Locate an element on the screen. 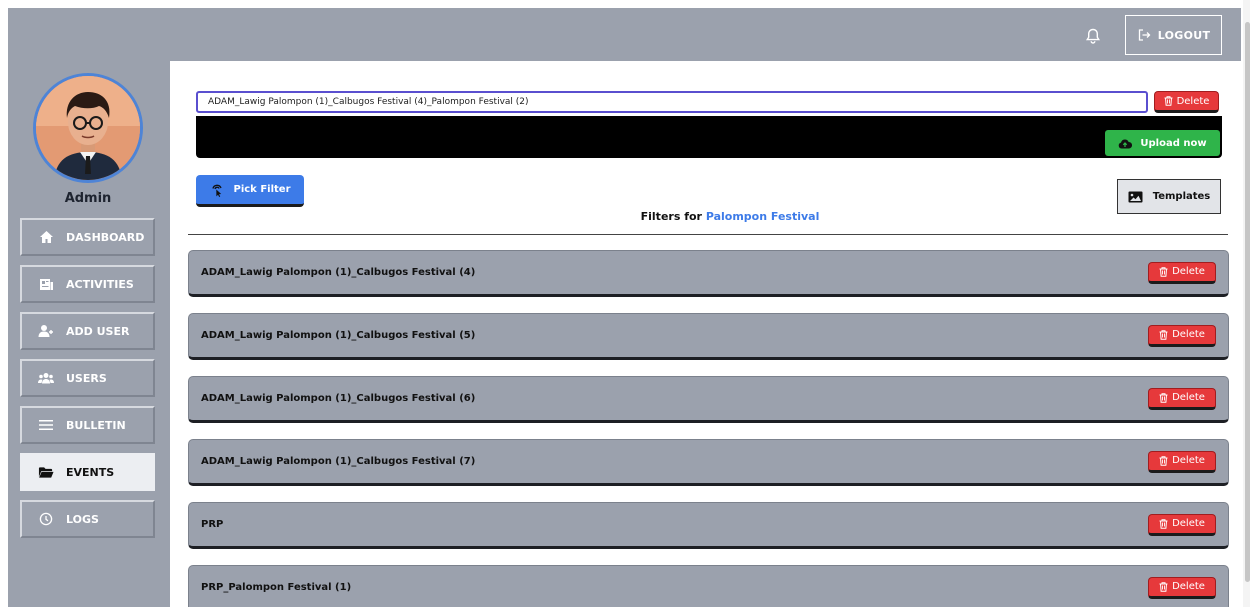 The image size is (1250, 607). avatar-illustration is located at coordinates (88, 128).